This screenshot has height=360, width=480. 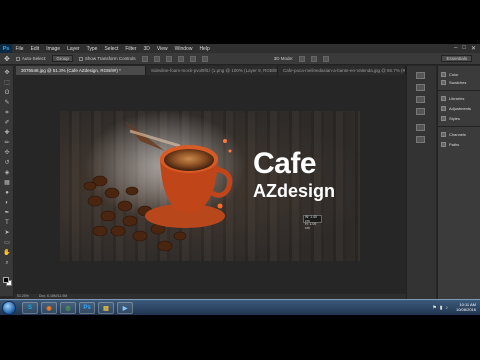 I want to click on channels-icon, so click(x=443, y=134).